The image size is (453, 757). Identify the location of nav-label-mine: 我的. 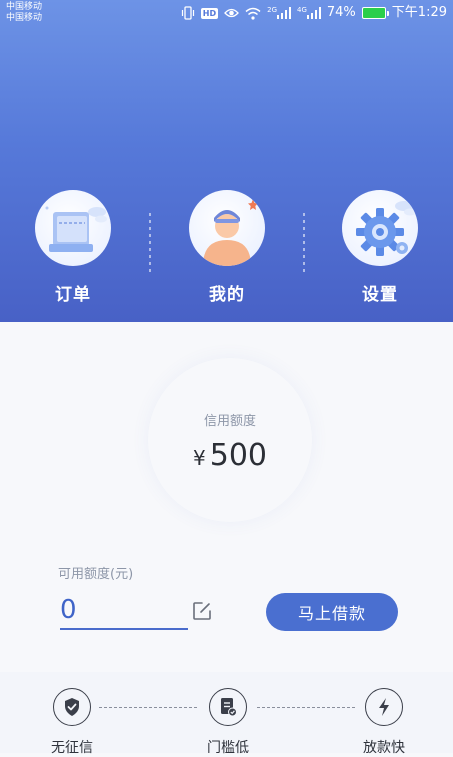
(227, 295).